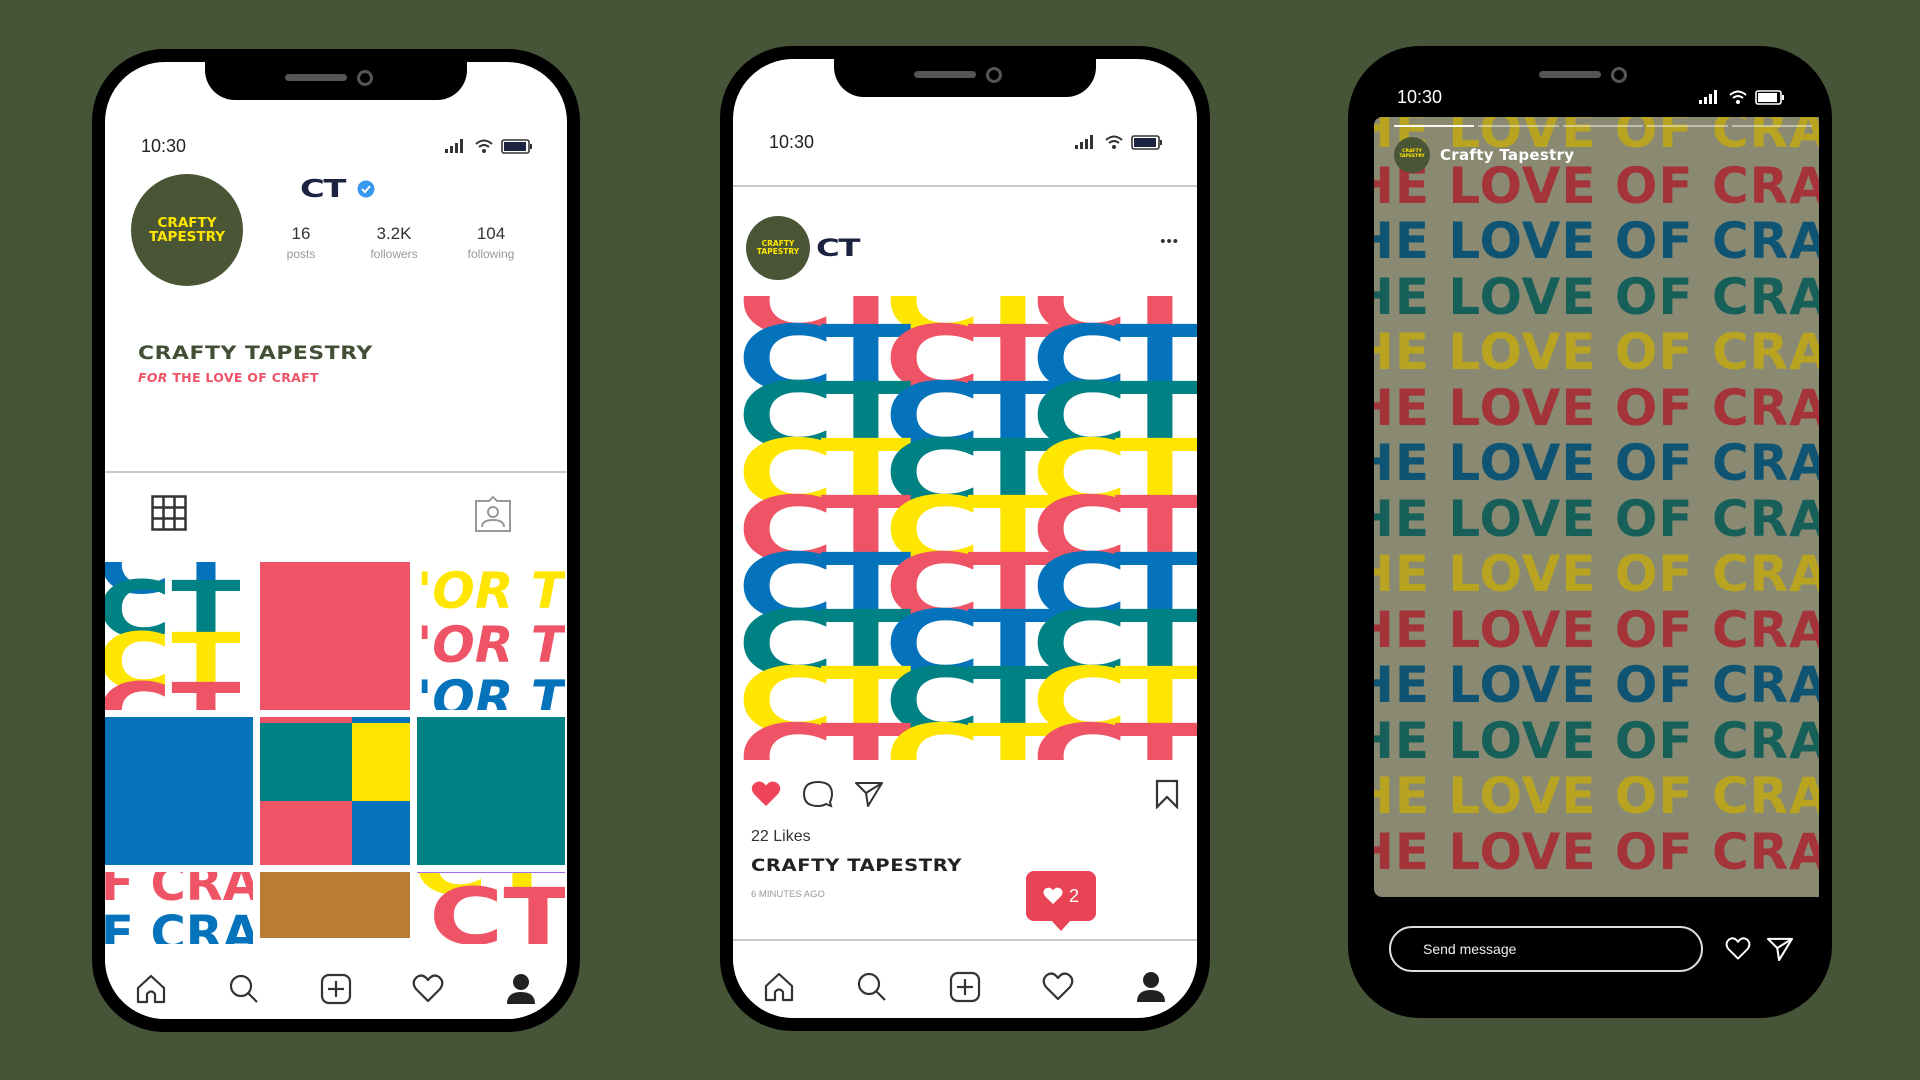 The image size is (1920, 1080). Describe the element at coordinates (491, 254) in the screenshot. I see `stat-following-label: following` at that location.